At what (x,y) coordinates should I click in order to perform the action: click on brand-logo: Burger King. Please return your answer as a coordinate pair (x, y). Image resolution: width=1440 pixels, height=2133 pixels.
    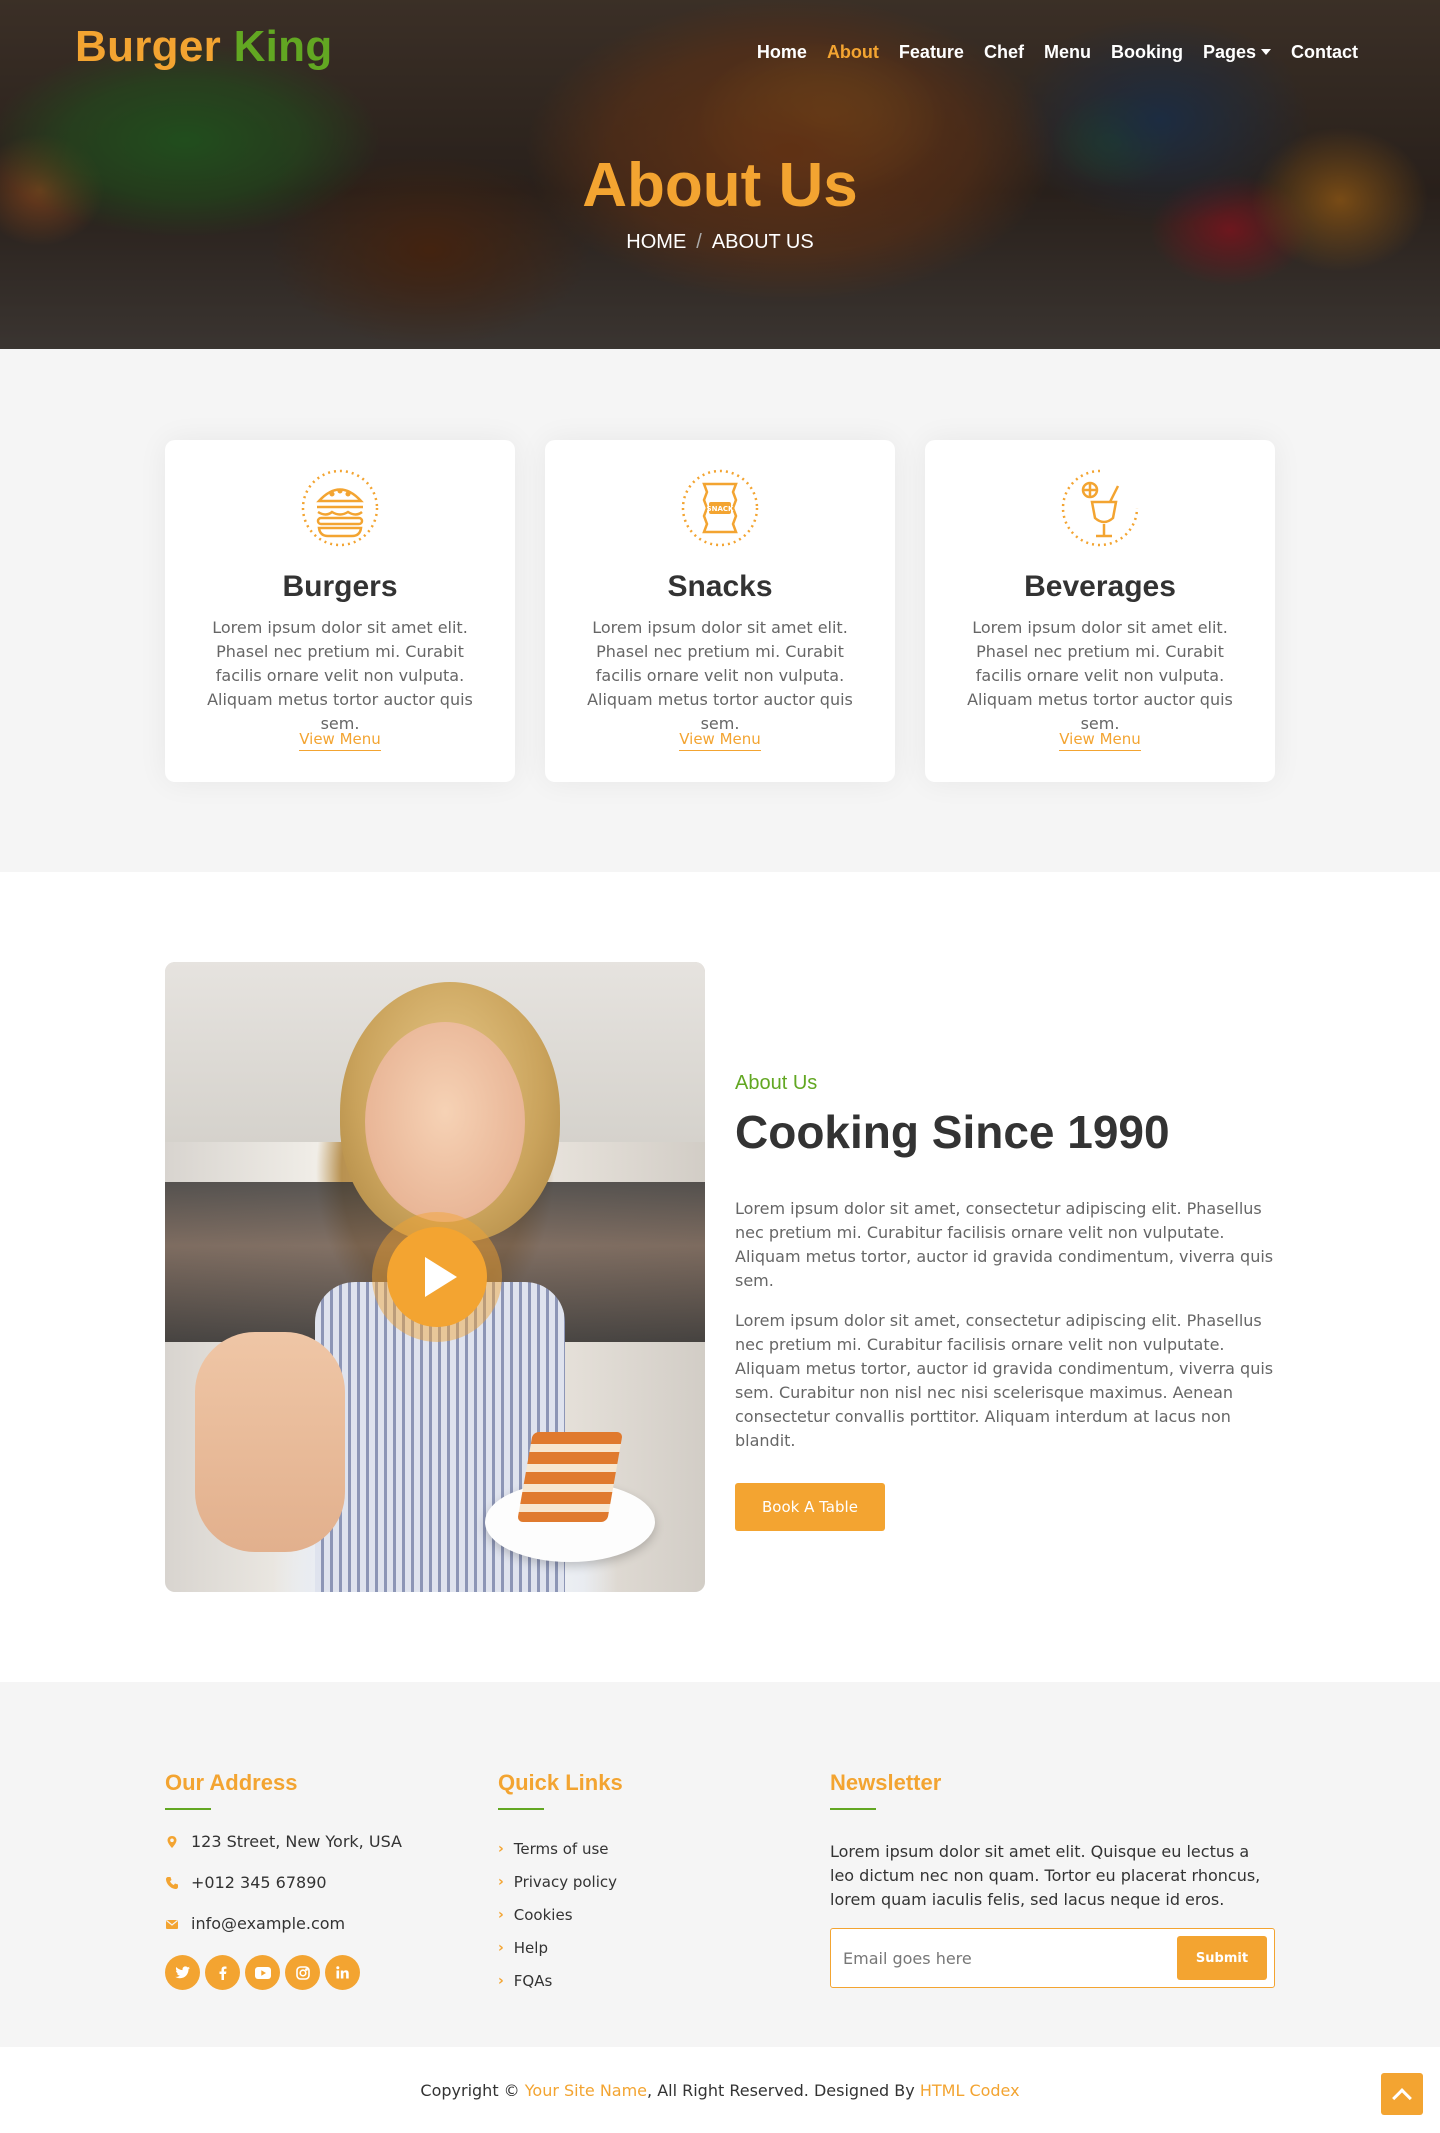
    Looking at the image, I should click on (204, 47).